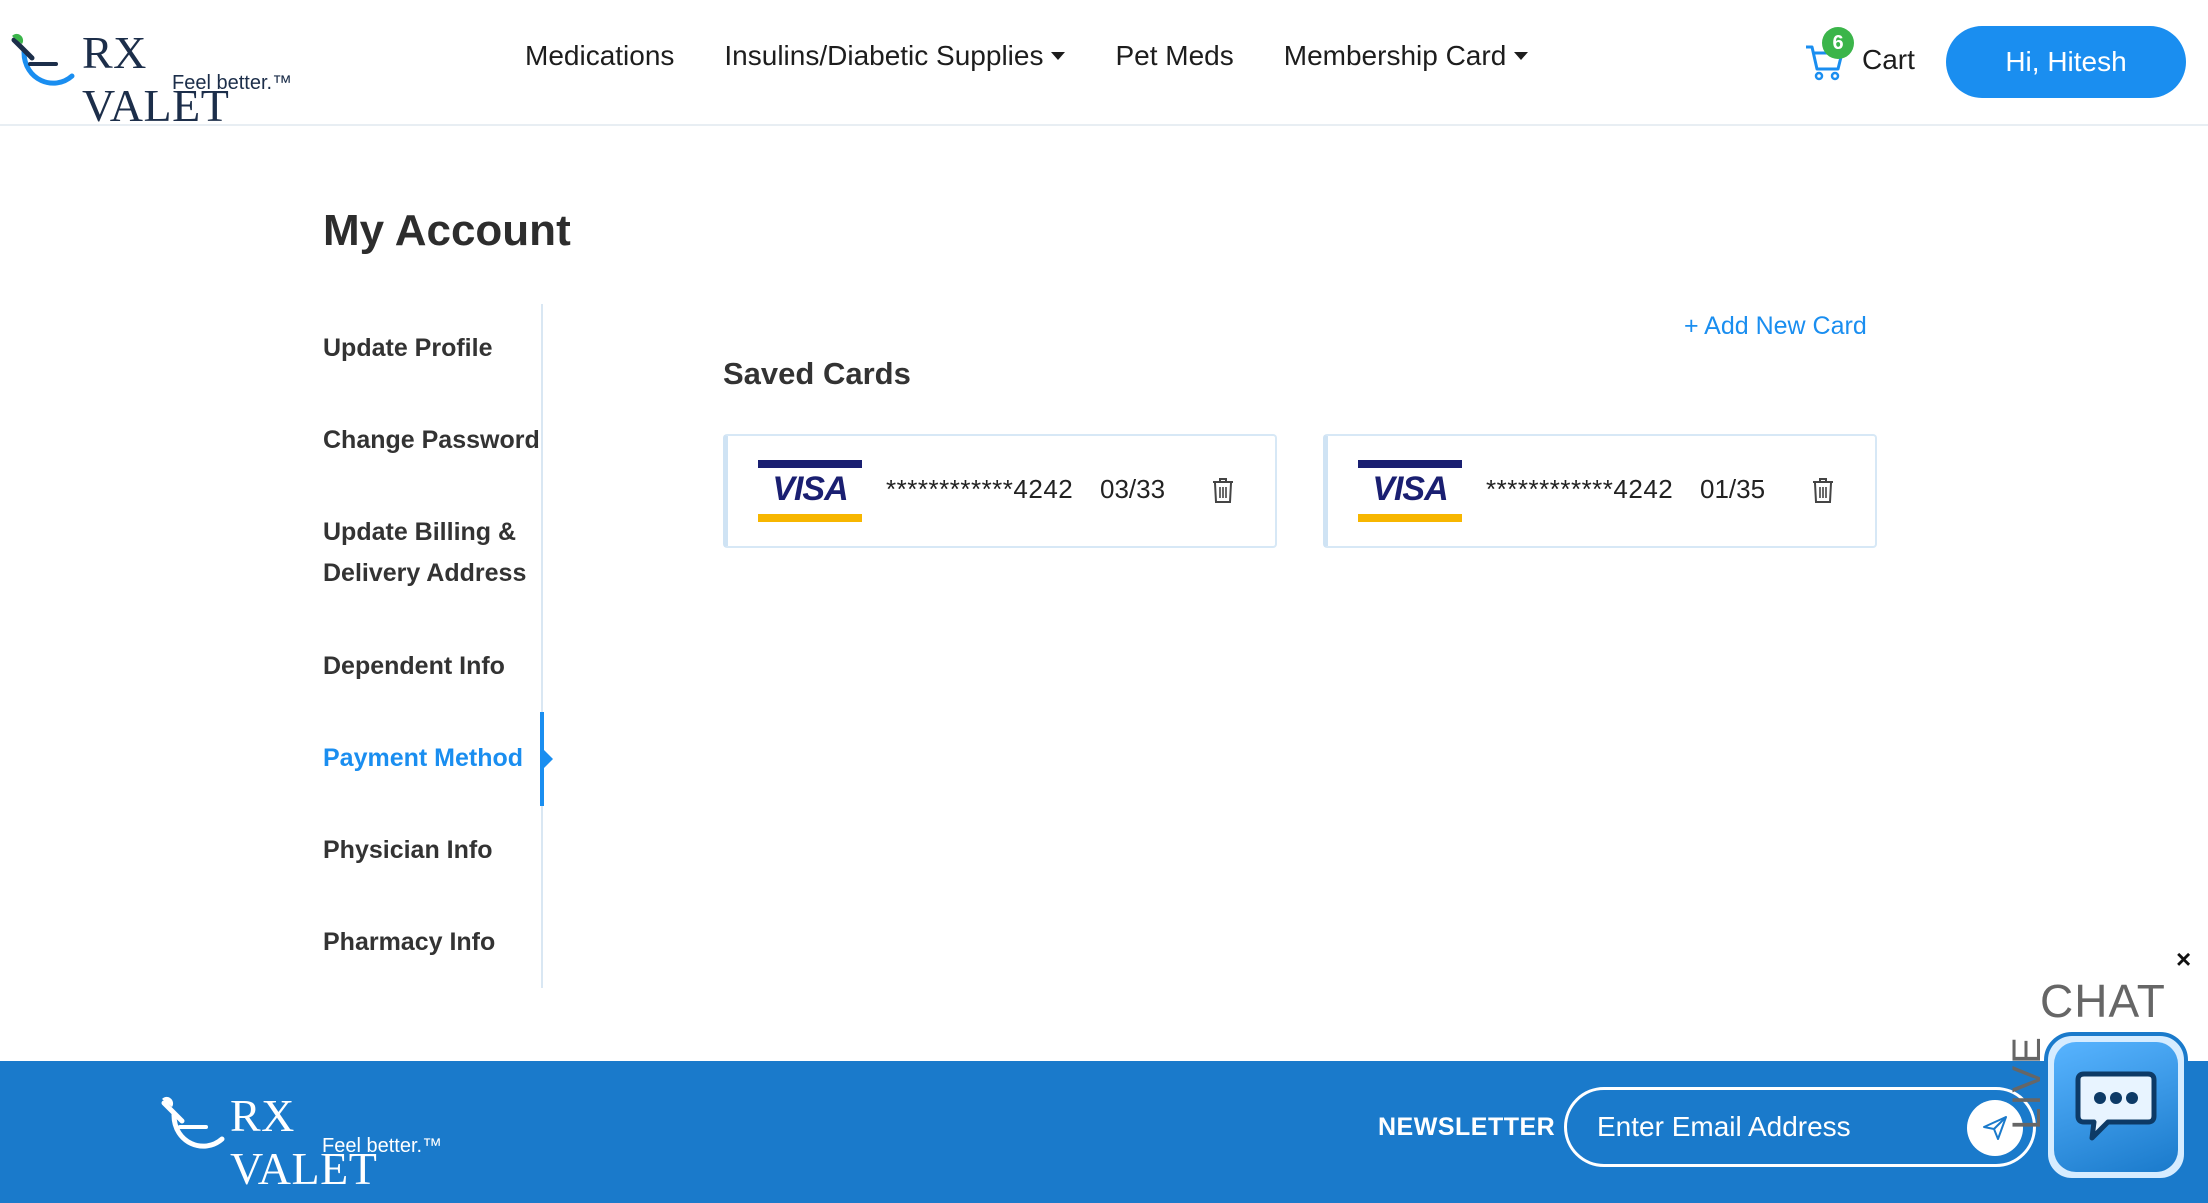 The height and width of the screenshot is (1203, 2208). I want to click on sidebar-item-payment-method: Payment Method, so click(423, 758).